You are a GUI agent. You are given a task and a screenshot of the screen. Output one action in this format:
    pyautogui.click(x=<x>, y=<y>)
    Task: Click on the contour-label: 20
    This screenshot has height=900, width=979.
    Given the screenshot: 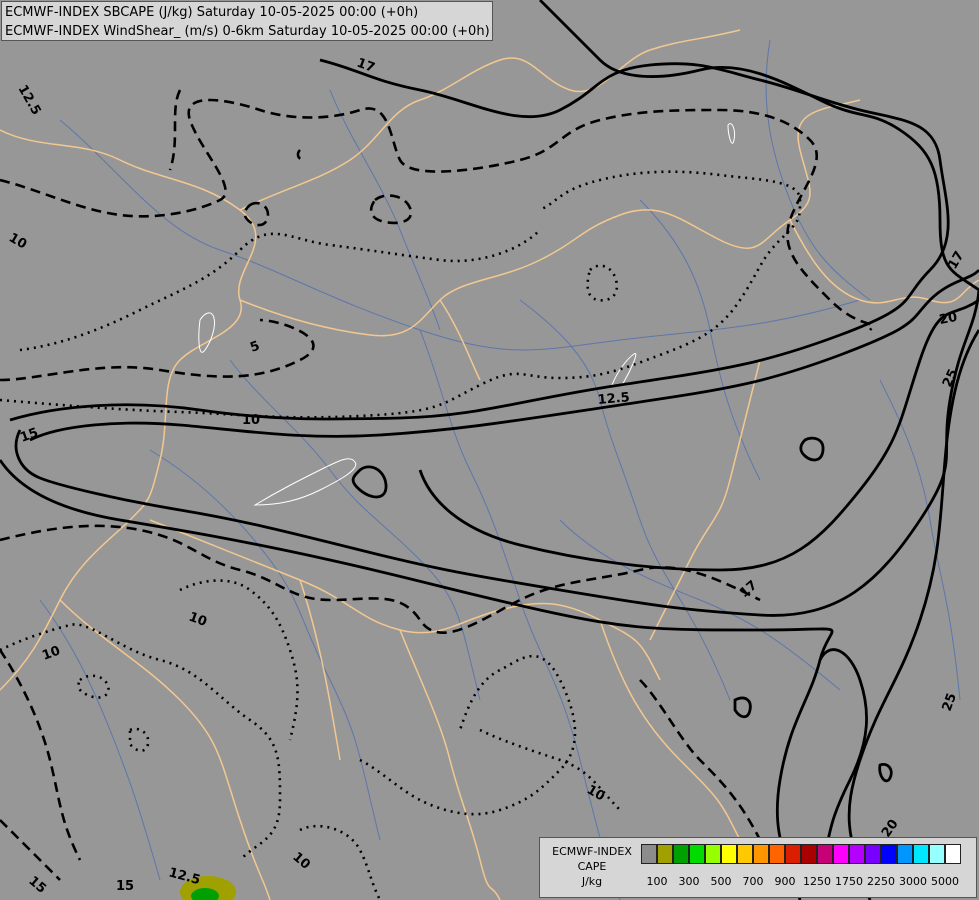 What is the action you would take?
    pyautogui.click(x=948, y=319)
    